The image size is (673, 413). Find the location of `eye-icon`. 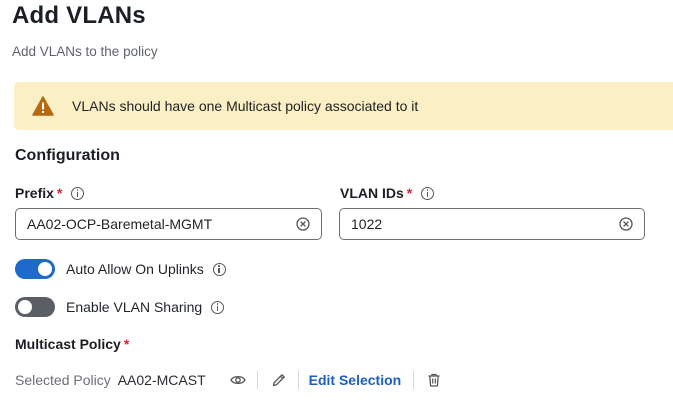

eye-icon is located at coordinates (237, 380).